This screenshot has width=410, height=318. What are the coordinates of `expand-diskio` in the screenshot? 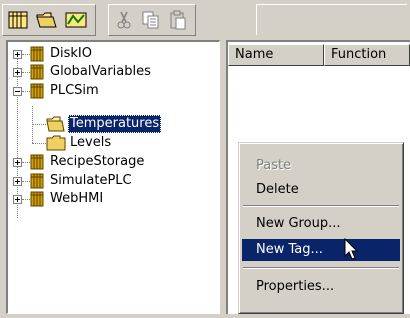 It's located at (17, 54).